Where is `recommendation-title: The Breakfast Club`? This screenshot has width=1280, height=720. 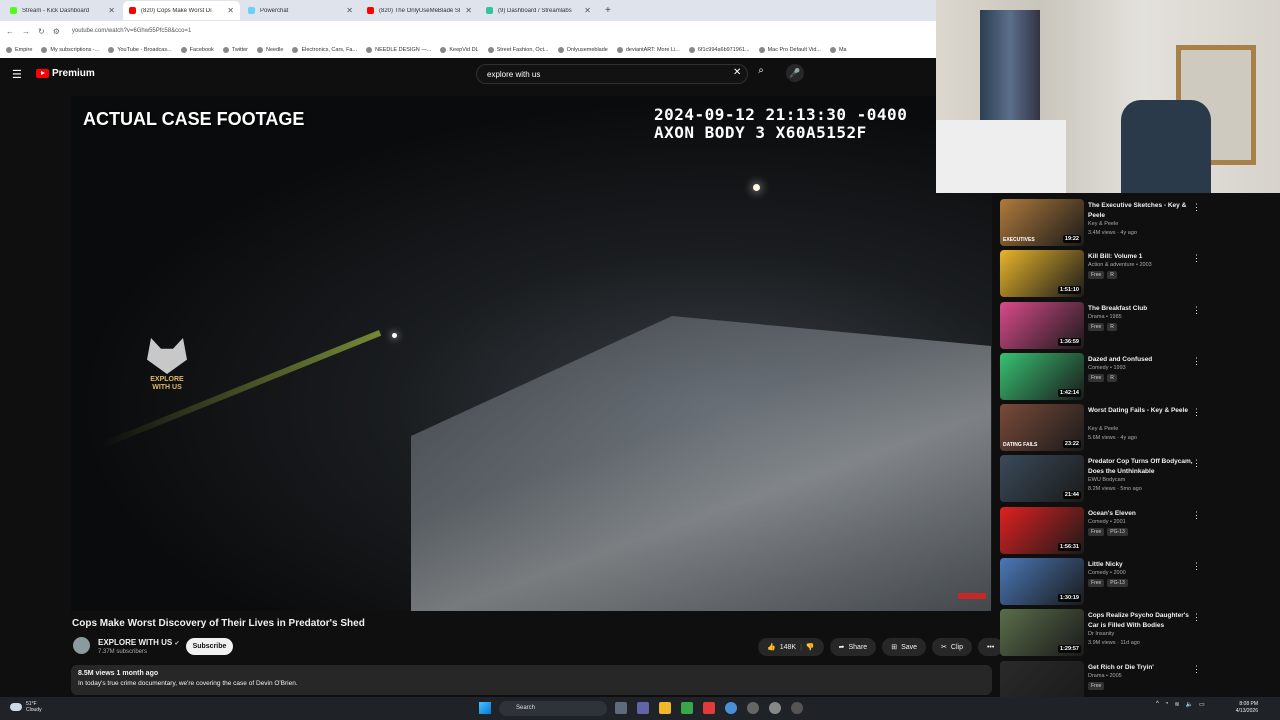 recommendation-title: The Breakfast Club is located at coordinates (1140, 309).